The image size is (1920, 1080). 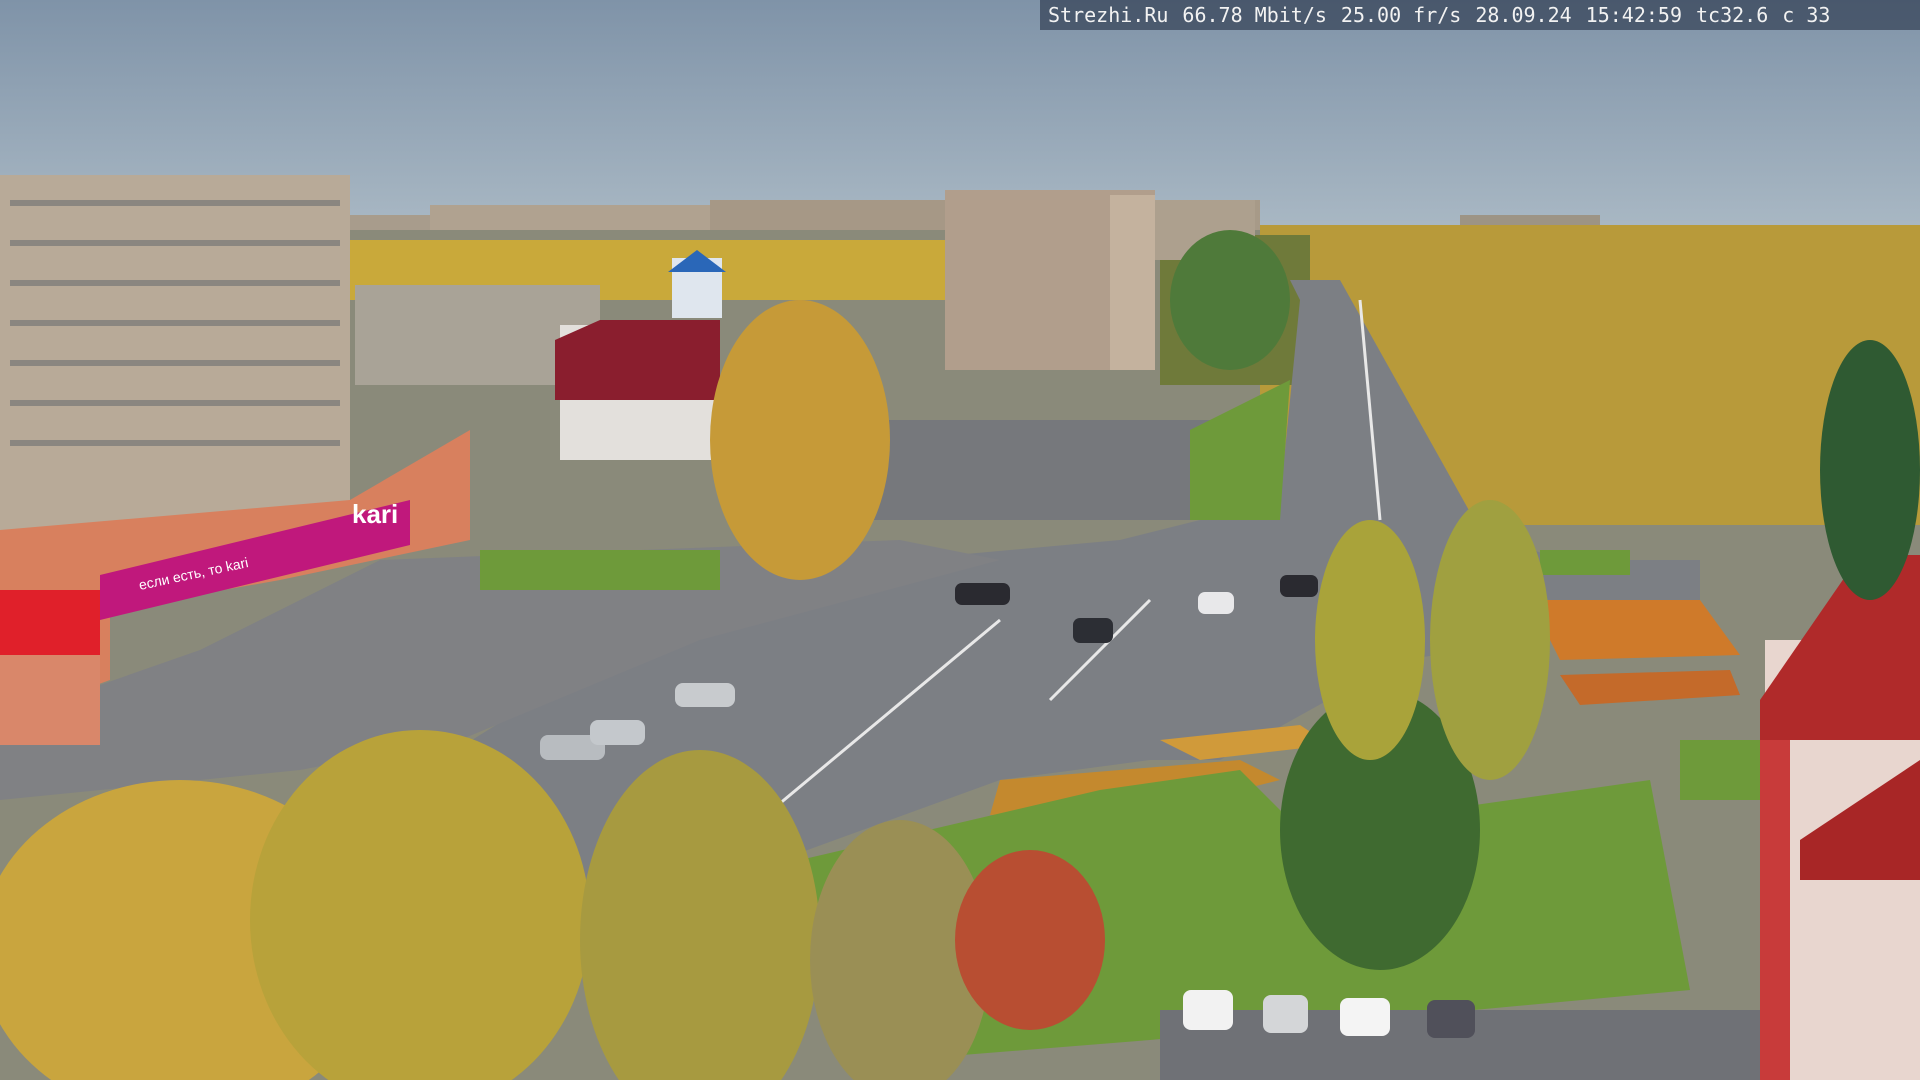 What do you see at coordinates (1732, 15) in the screenshot?
I see `overlay-temp: tc32.6` at bounding box center [1732, 15].